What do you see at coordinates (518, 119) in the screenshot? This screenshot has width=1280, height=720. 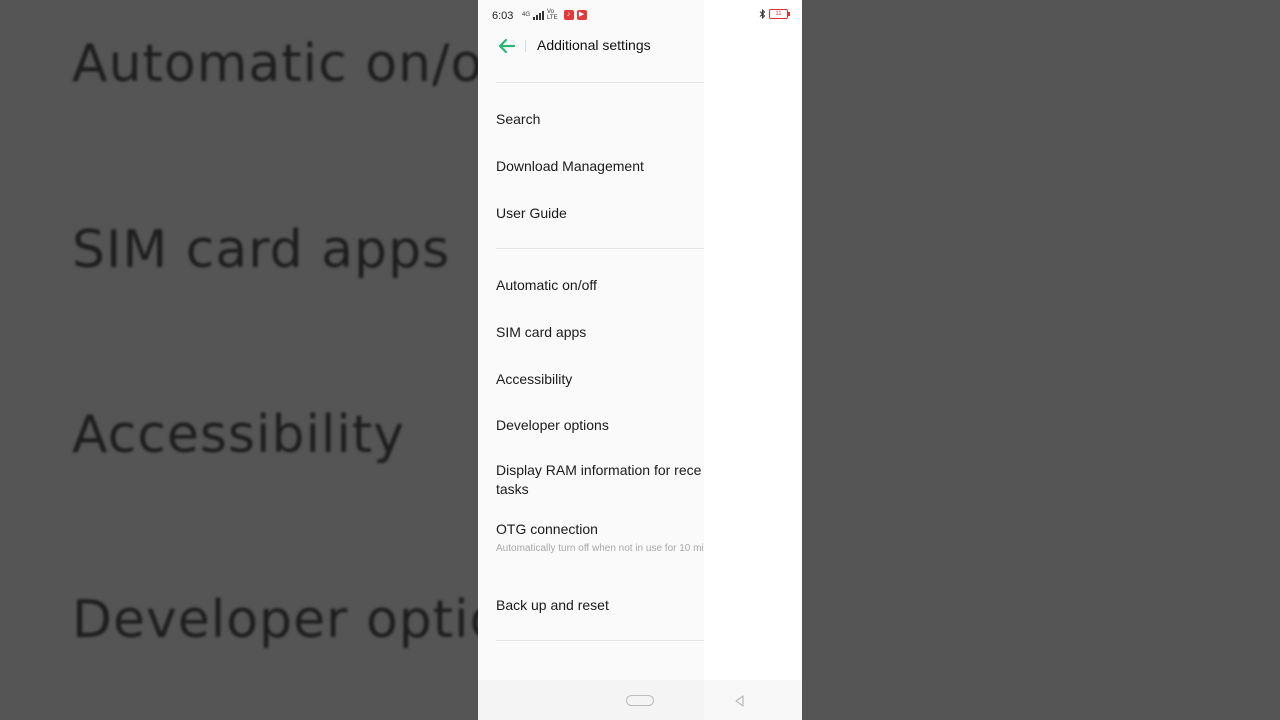 I see `menu-item-label: Search` at bounding box center [518, 119].